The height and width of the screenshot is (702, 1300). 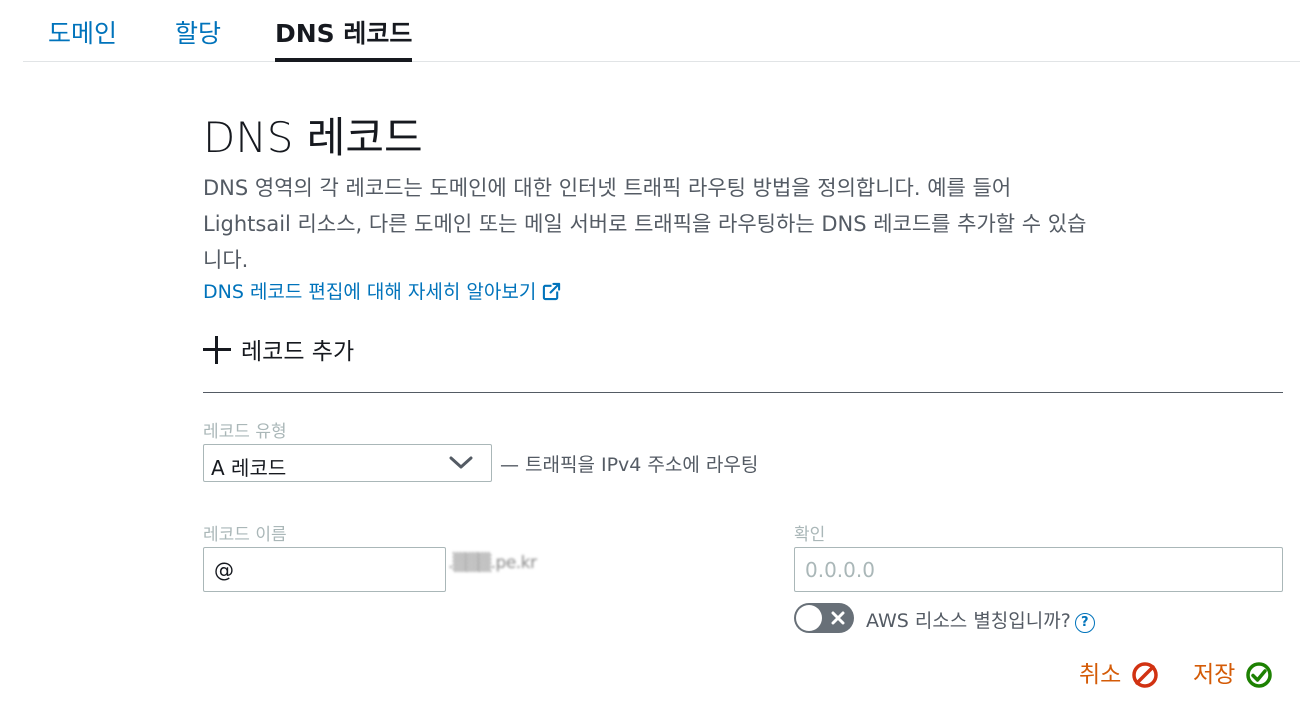 What do you see at coordinates (217, 350) in the screenshot?
I see `plus-icon` at bounding box center [217, 350].